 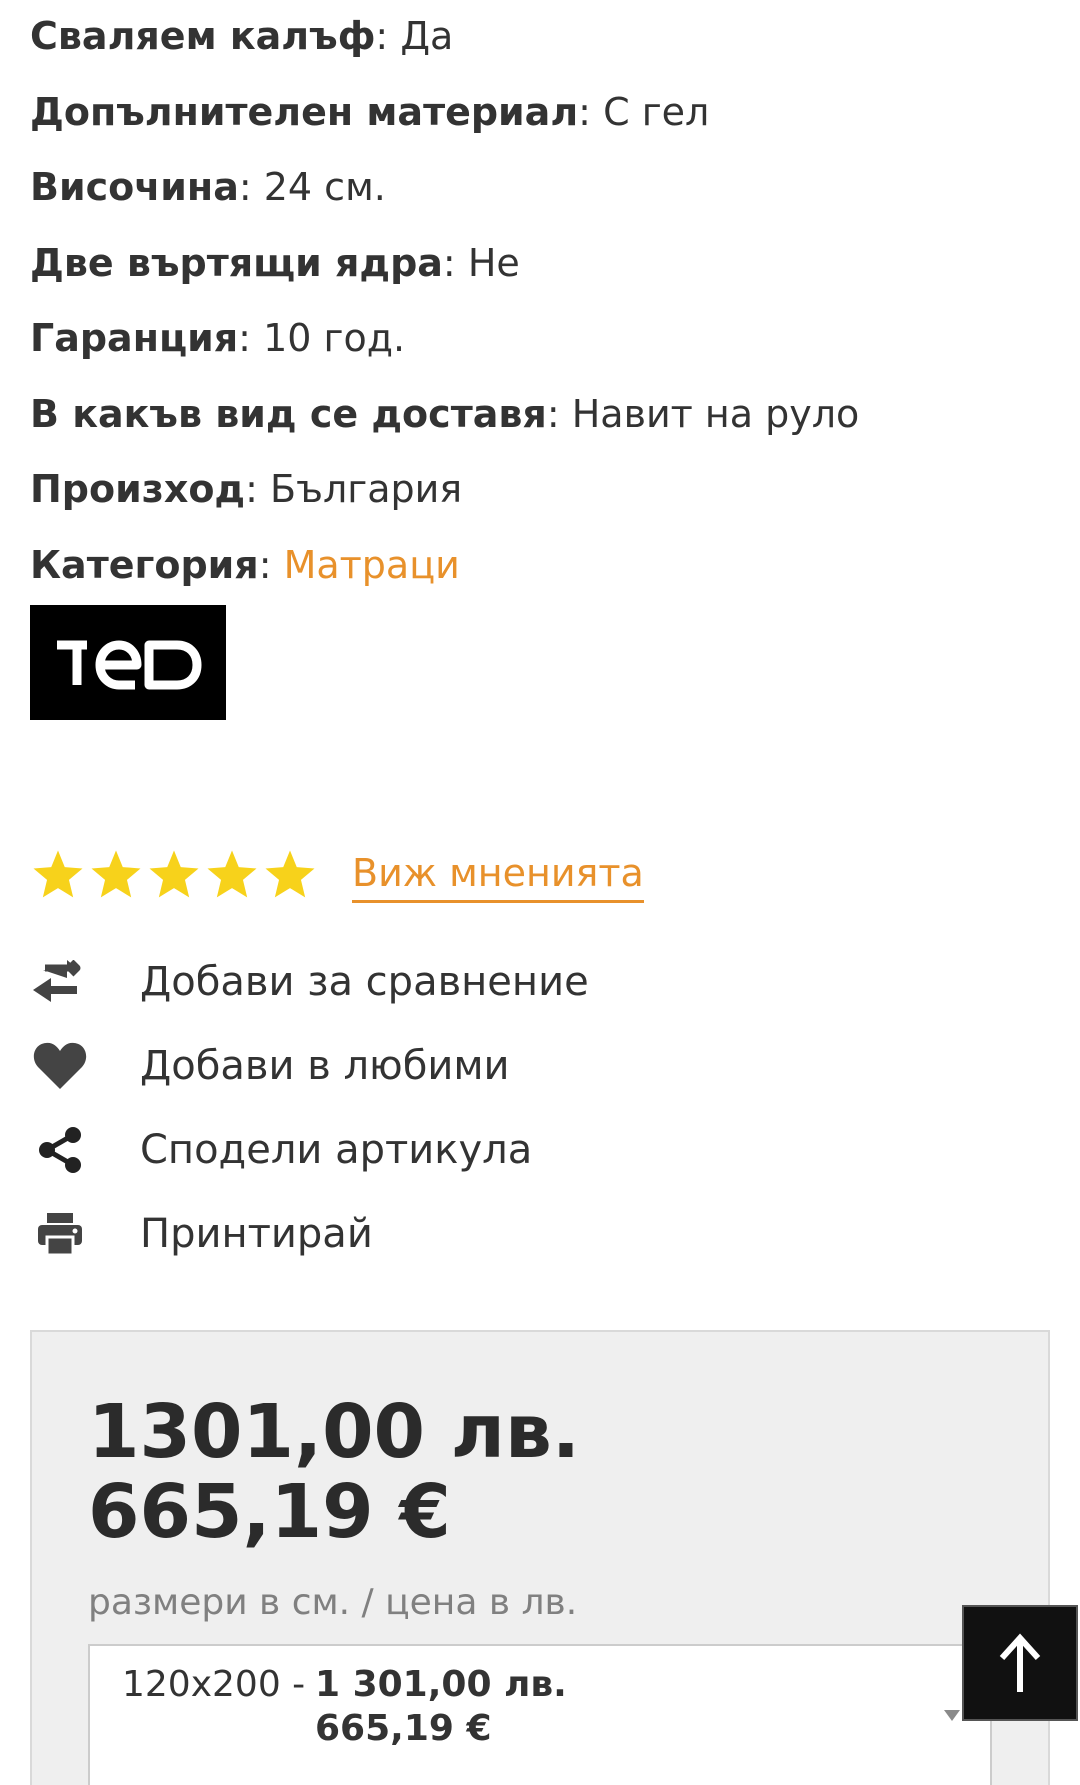 I want to click on spec-value: Не, so click(x=493, y=262).